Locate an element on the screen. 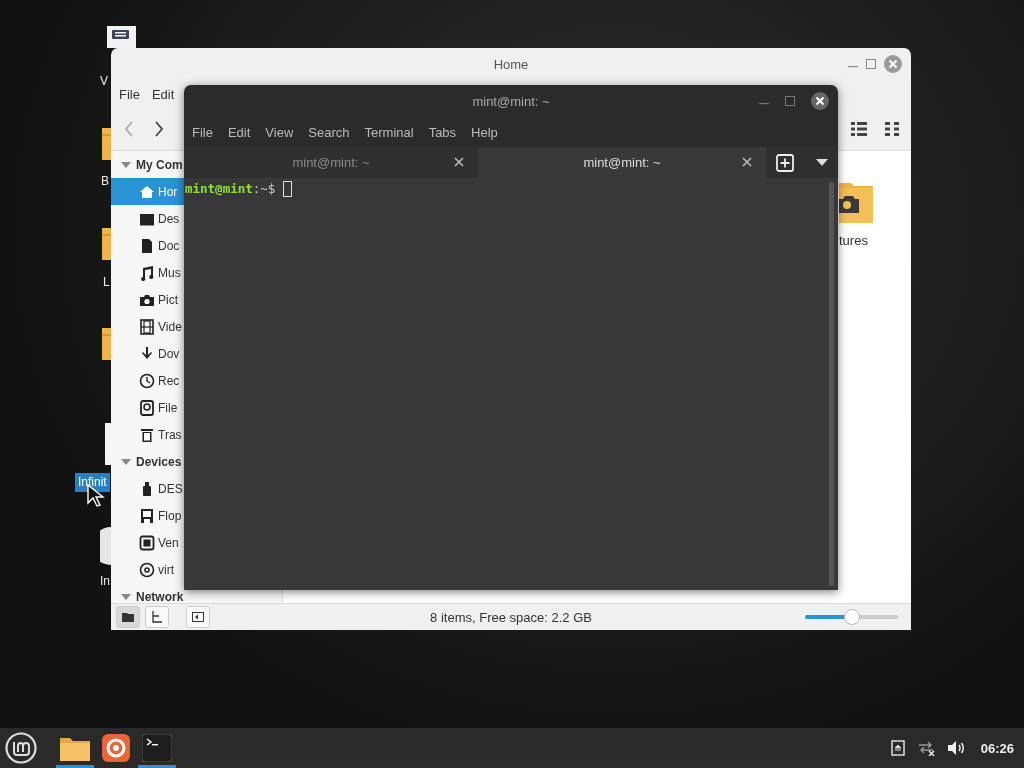 The image size is (1024, 768). sidebar-item: Pict is located at coordinates (147, 299).